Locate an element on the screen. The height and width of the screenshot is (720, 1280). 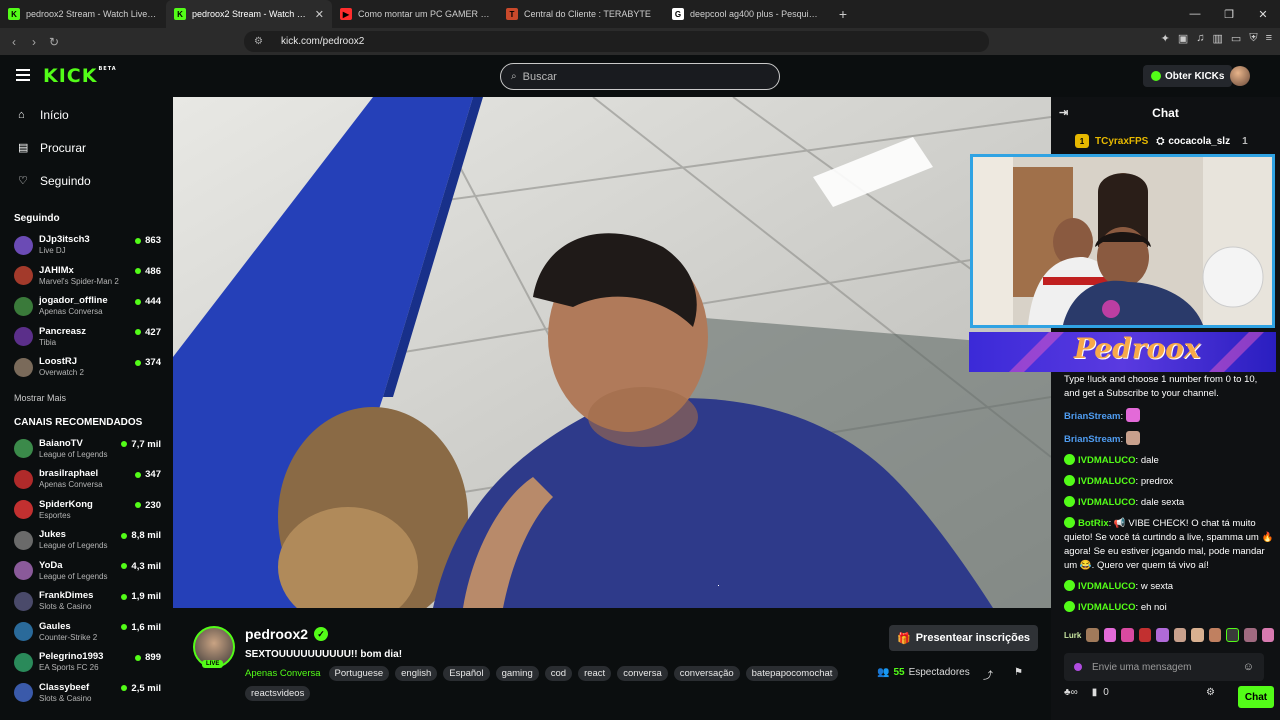
browser-tab: Gdeepcool ag400 plus - Pesquisa Goo is located at coordinates (747, 14).